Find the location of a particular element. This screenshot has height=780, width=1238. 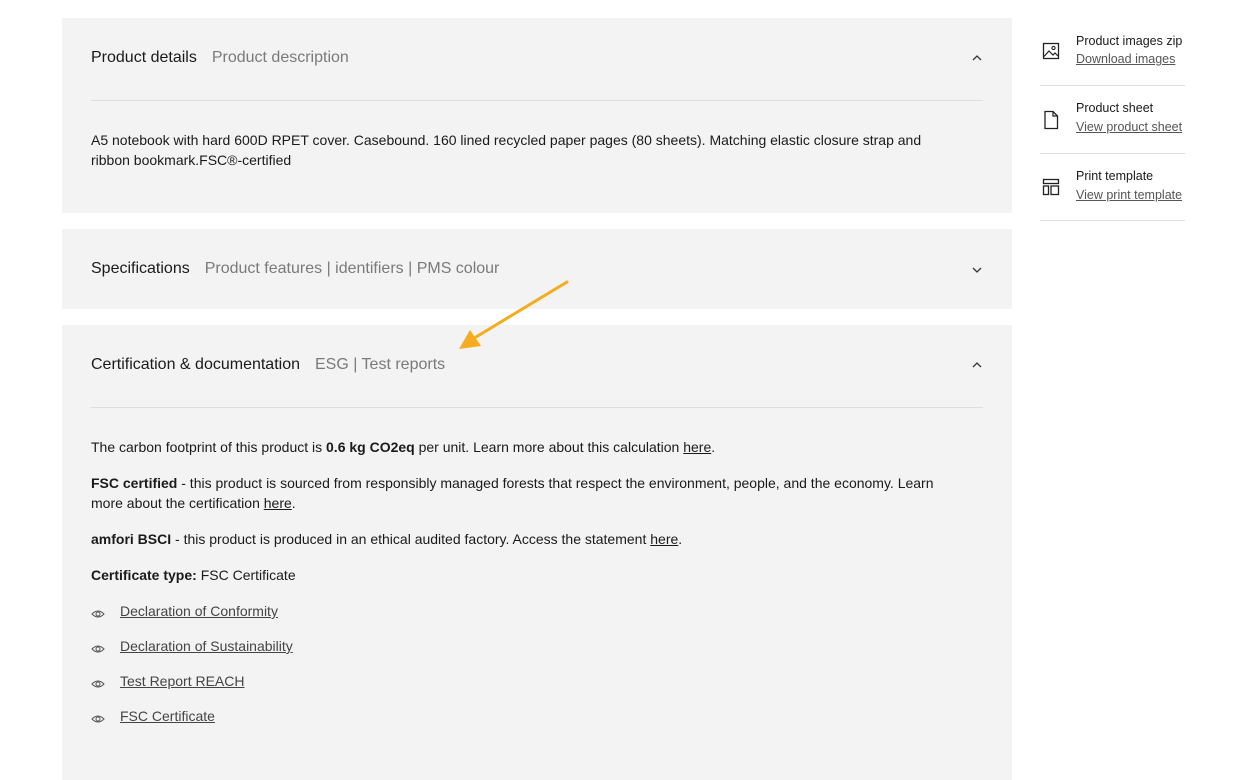

document-item-declaration-of-sustainability: Declaration of Sustainability is located at coordinates (192, 646).